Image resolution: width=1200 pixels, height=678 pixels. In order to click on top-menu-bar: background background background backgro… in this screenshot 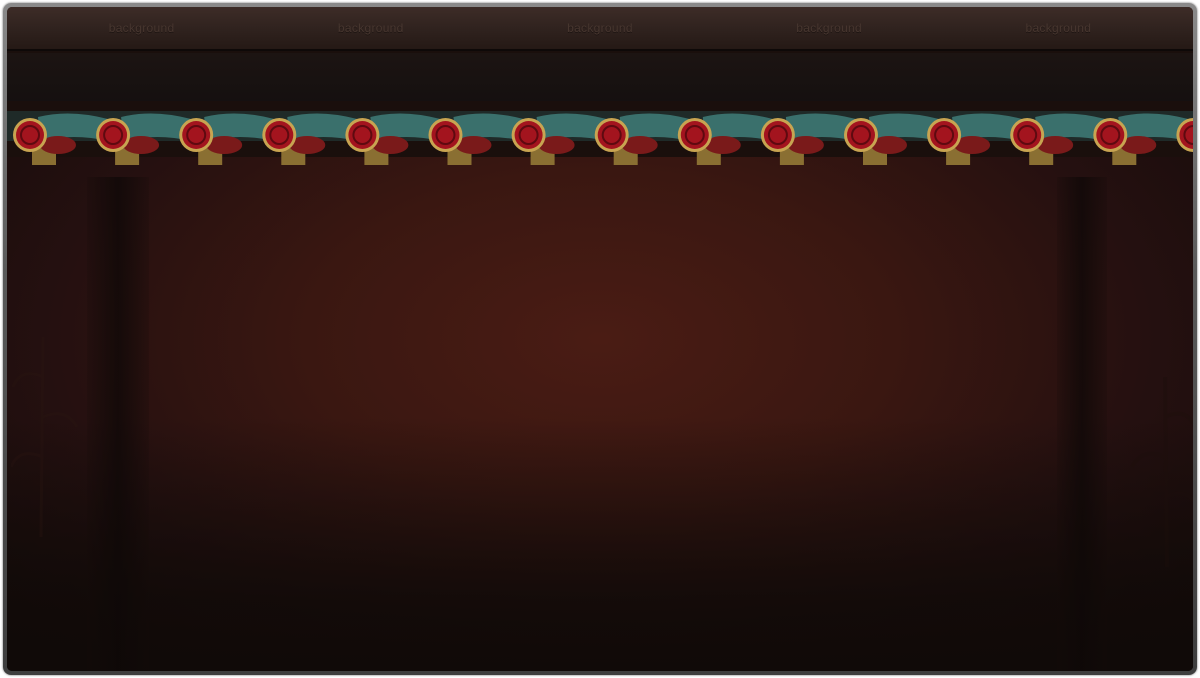, I will do `click(600, 29)`.